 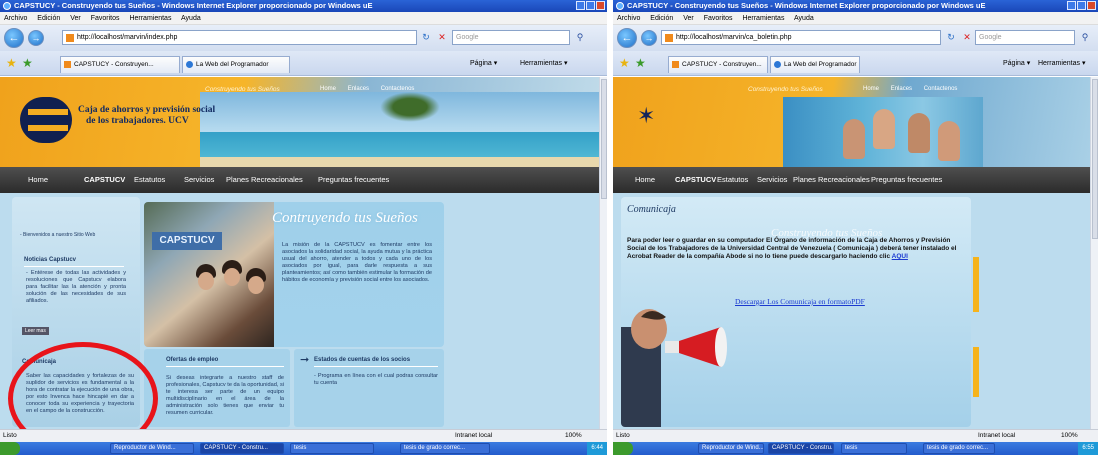 What do you see at coordinates (7, 6) in the screenshot?
I see `ie-icon` at bounding box center [7, 6].